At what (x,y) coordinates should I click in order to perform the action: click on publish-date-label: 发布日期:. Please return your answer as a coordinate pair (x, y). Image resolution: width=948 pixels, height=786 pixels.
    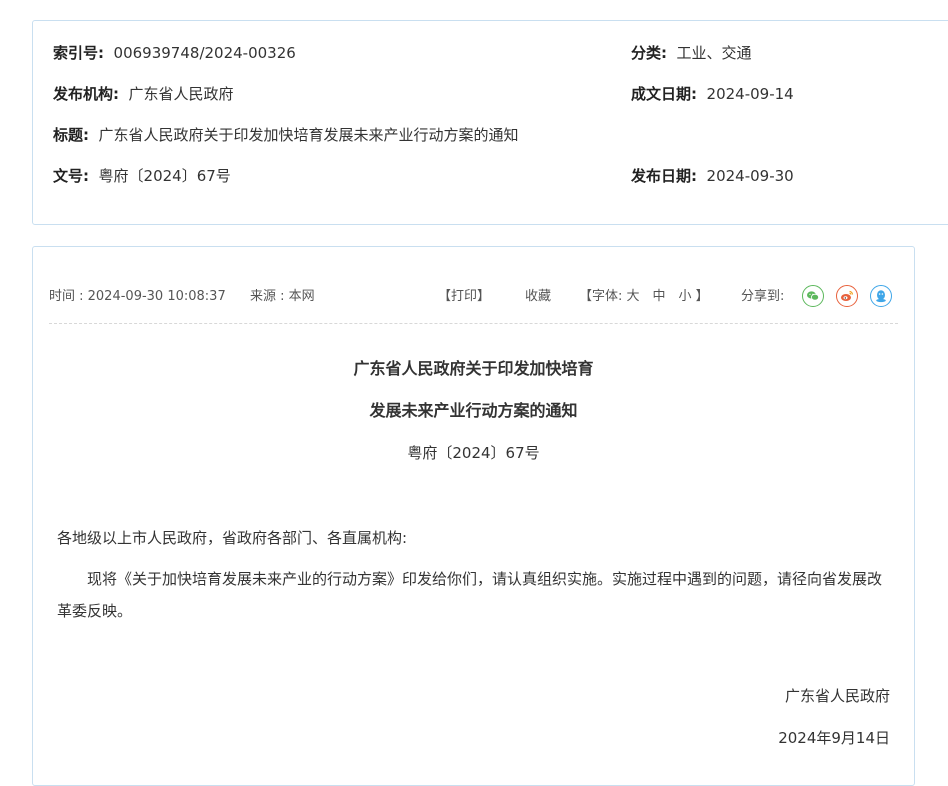
    Looking at the image, I should click on (664, 176).